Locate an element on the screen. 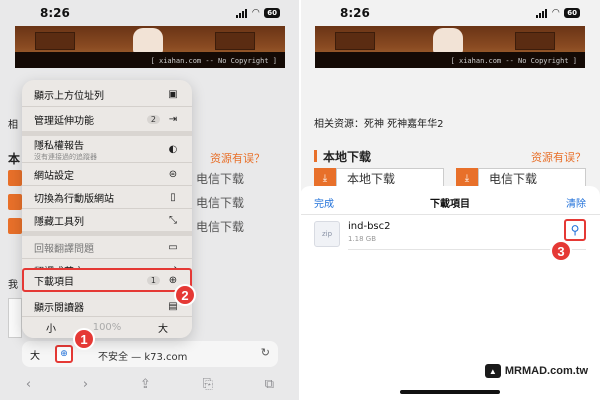 Image resolution: width=600 pixels, height=400 pixels. zoom-level: 100% is located at coordinates (107, 327).